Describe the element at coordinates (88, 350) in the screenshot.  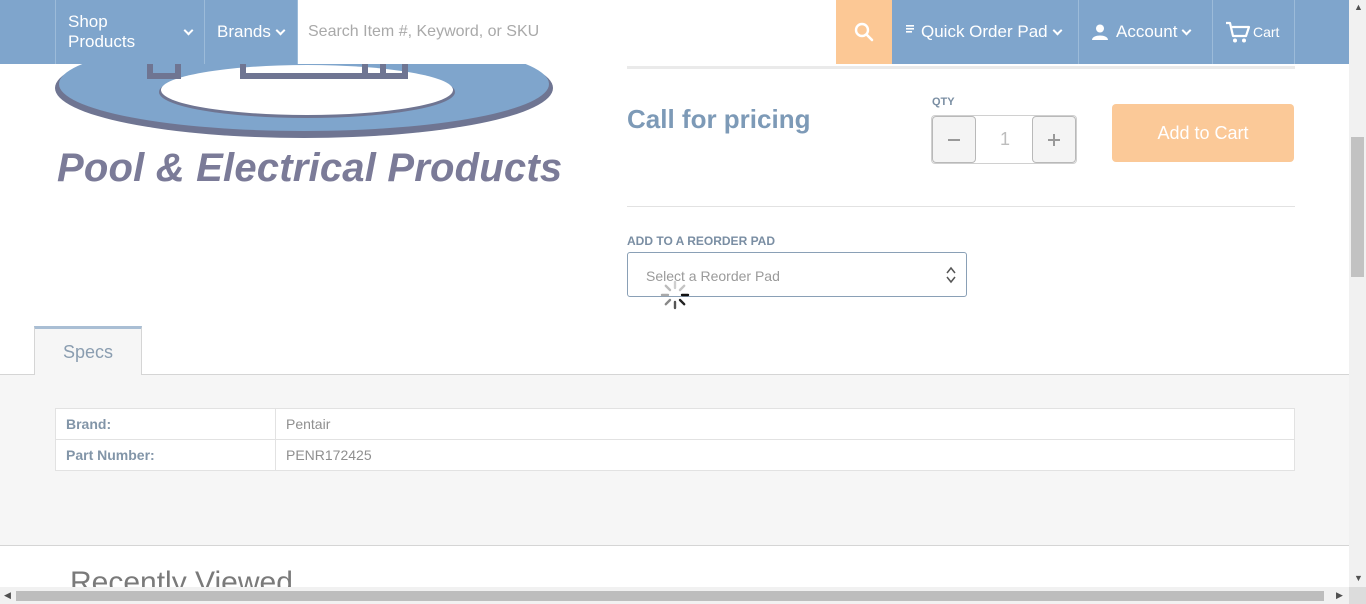
I see `tab-specs: Specs` at that location.